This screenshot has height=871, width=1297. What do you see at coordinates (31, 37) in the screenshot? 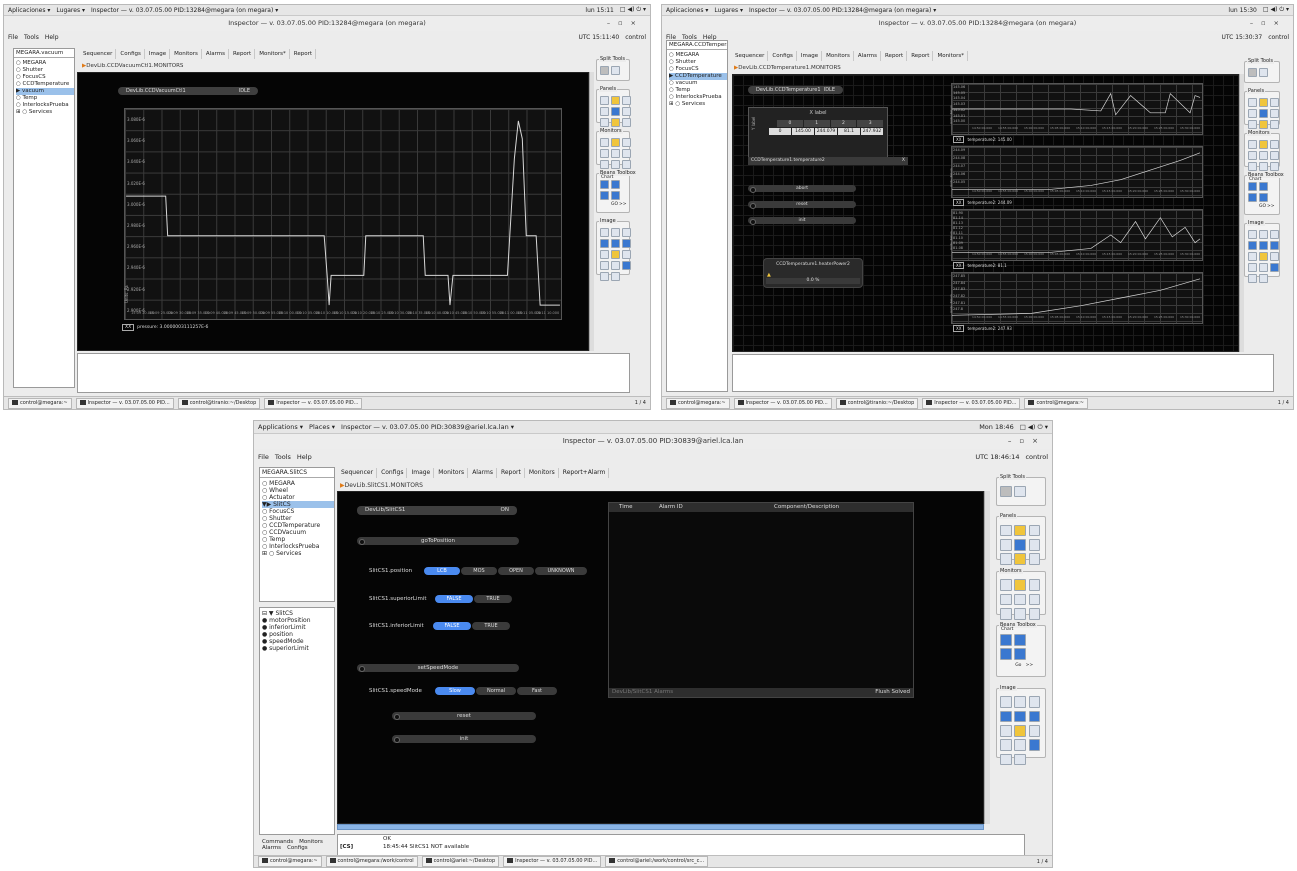
I see `menu-tools: Tools` at bounding box center [31, 37].